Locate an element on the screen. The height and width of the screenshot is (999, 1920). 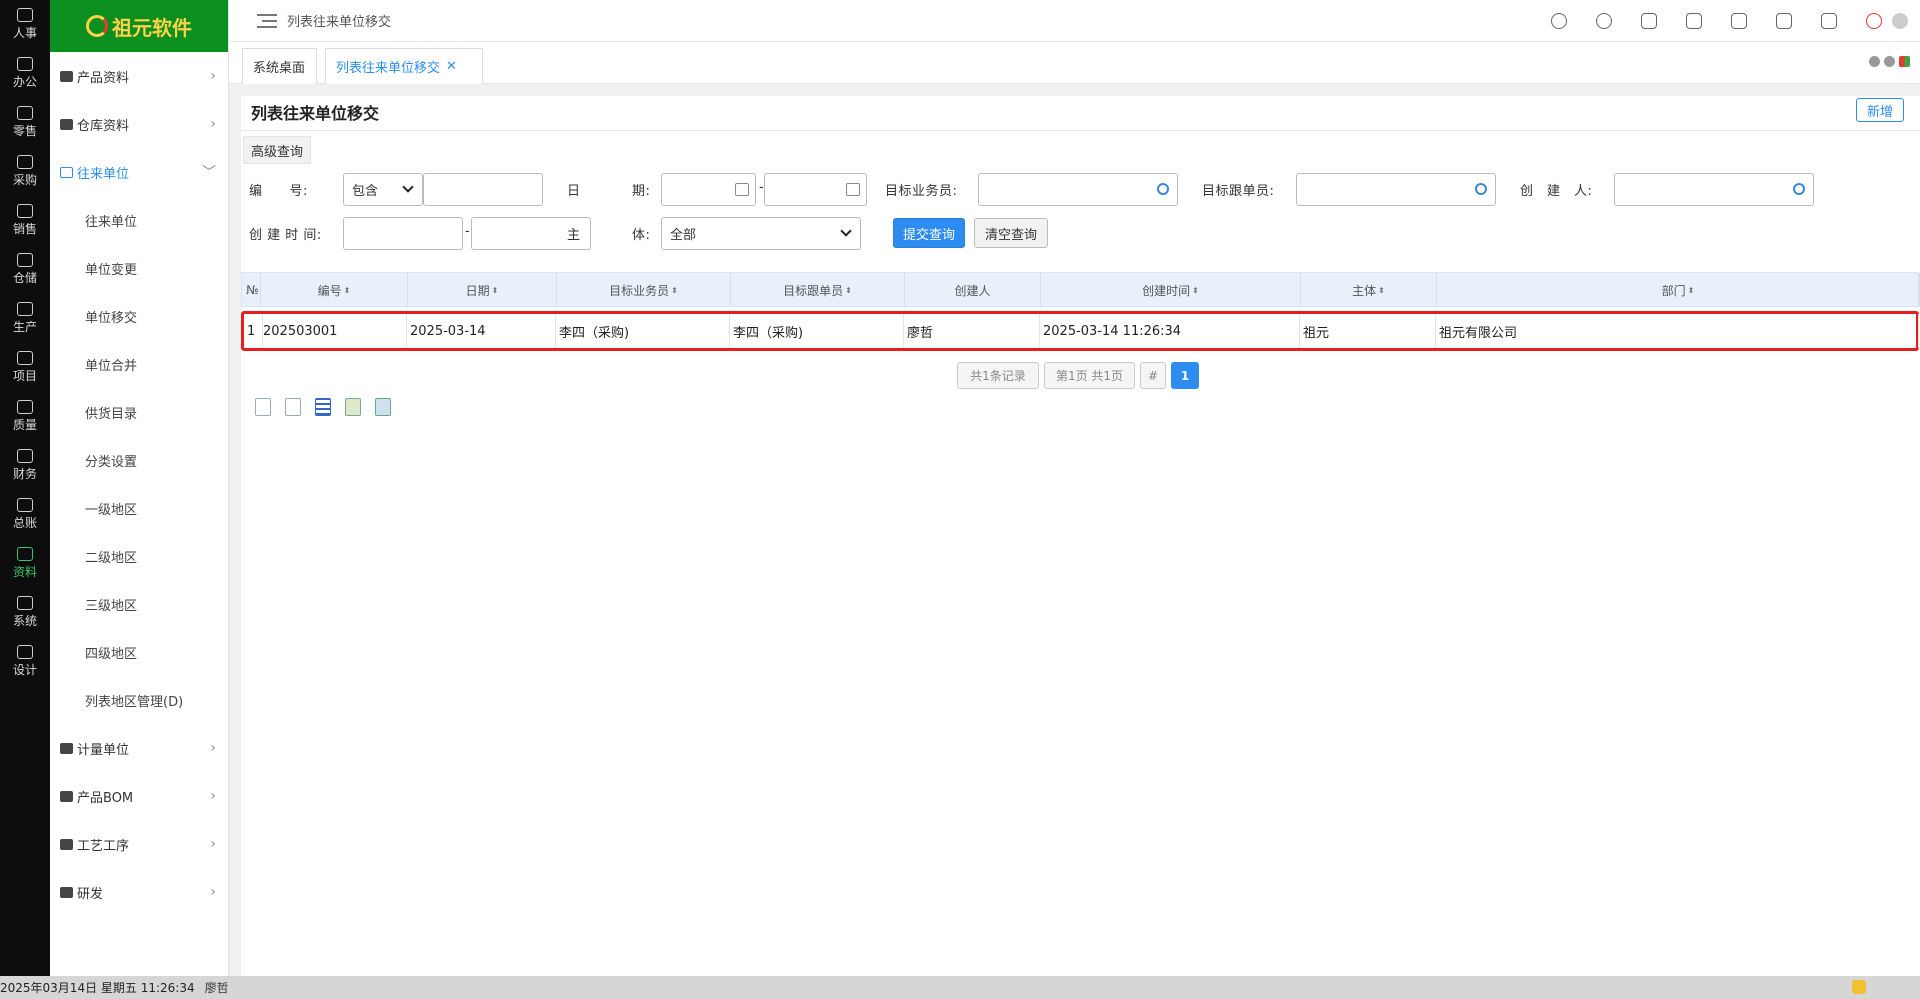
tab-prev-icon is located at coordinates (1874, 61).